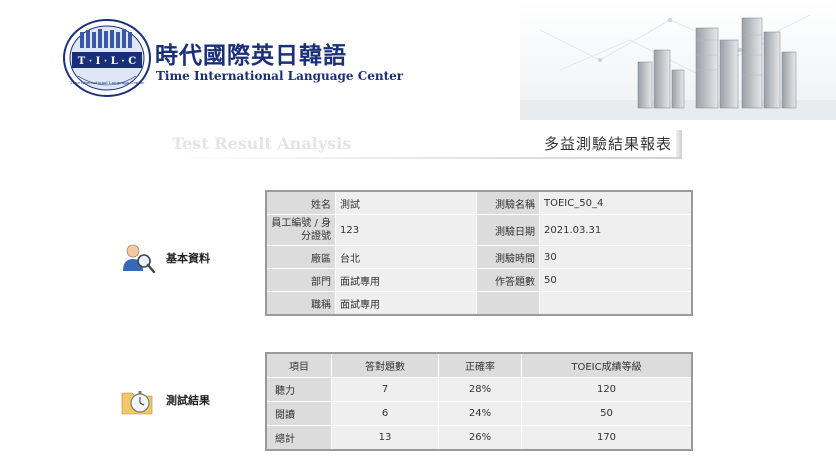 Image resolution: width=836 pixels, height=469 pixels. Describe the element at coordinates (616, 202) in the screenshot. I see `test-name-value: TOEIC_50_4` at that location.